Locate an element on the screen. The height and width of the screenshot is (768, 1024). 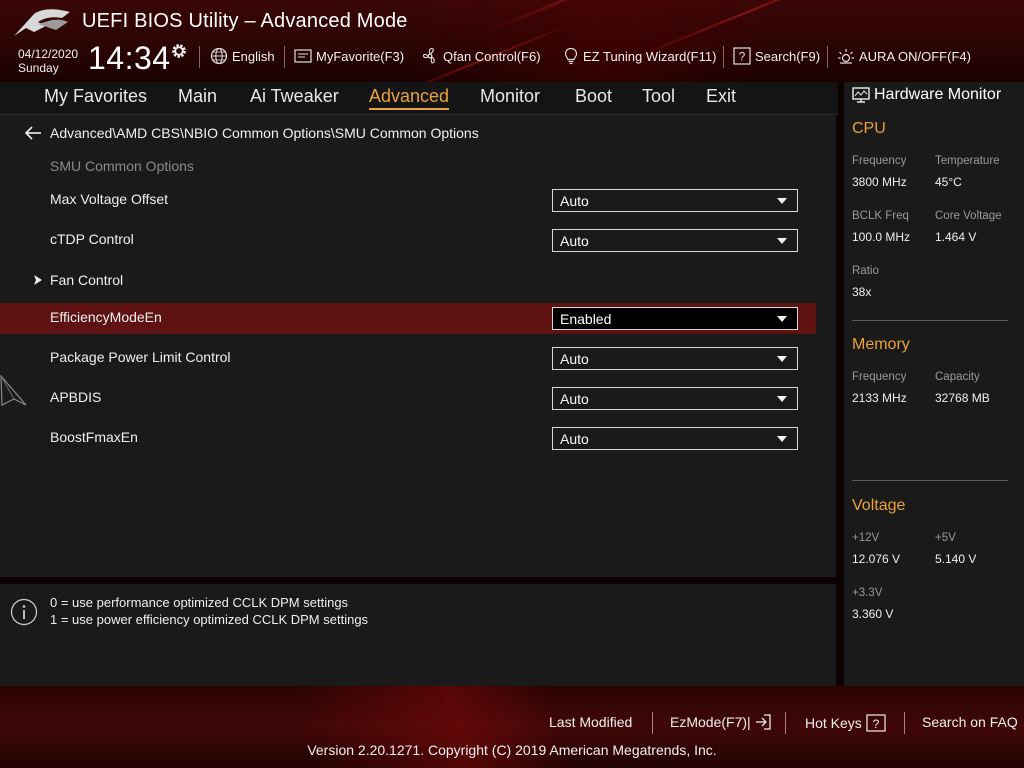
search-label: Search(F9) is located at coordinates (788, 56).